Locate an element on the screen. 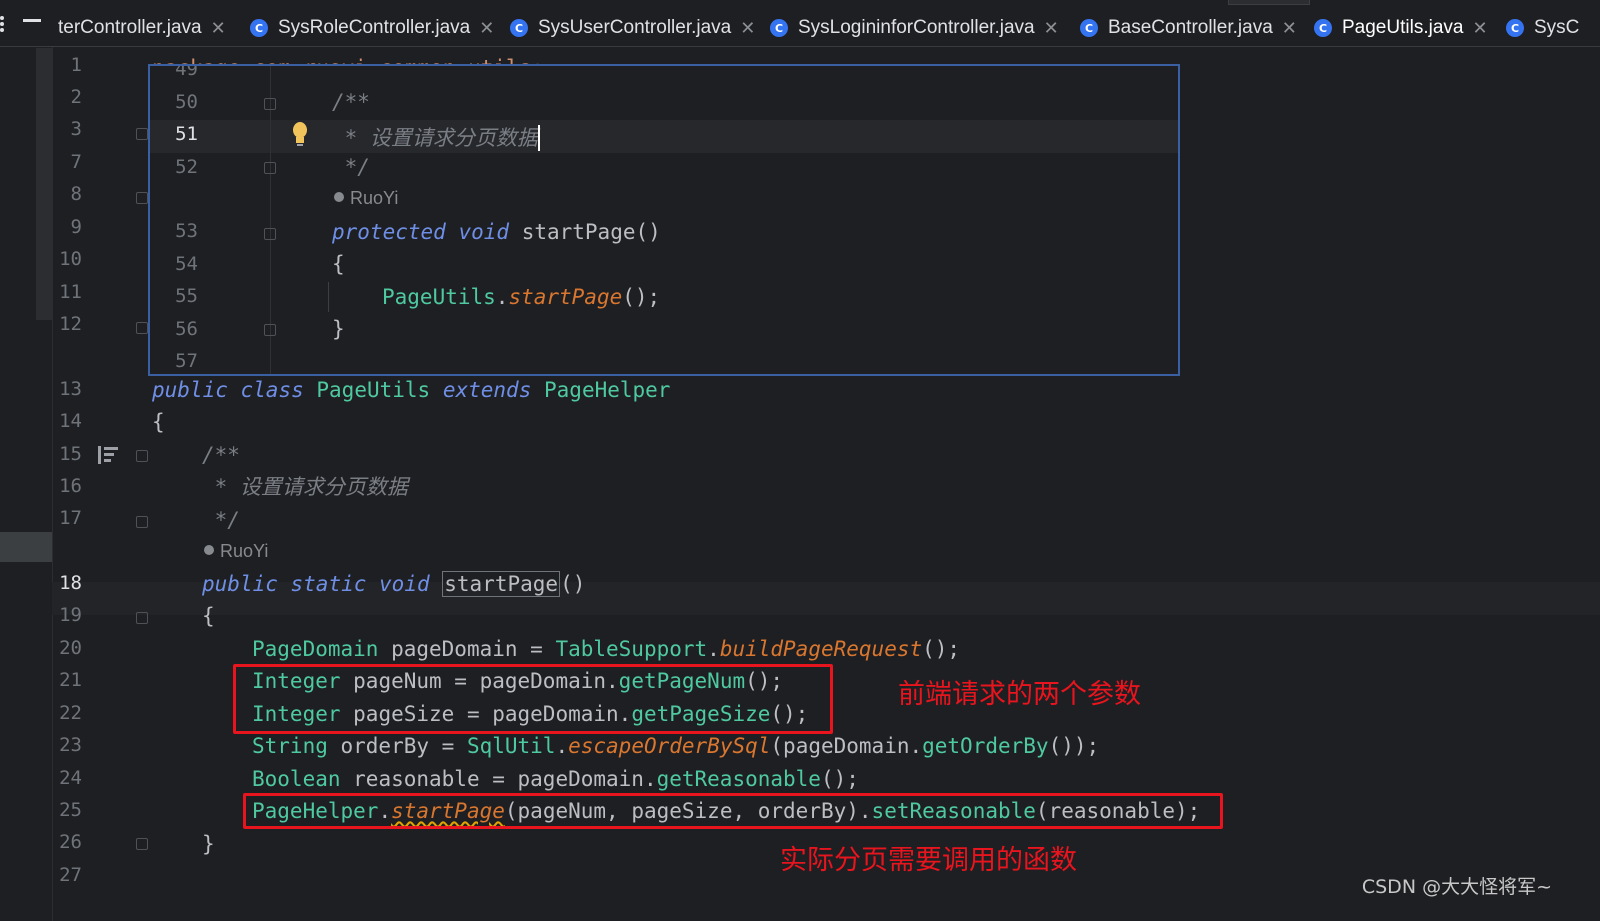 The height and width of the screenshot is (921, 1600). static-method: startPage is located at coordinates (565, 297).